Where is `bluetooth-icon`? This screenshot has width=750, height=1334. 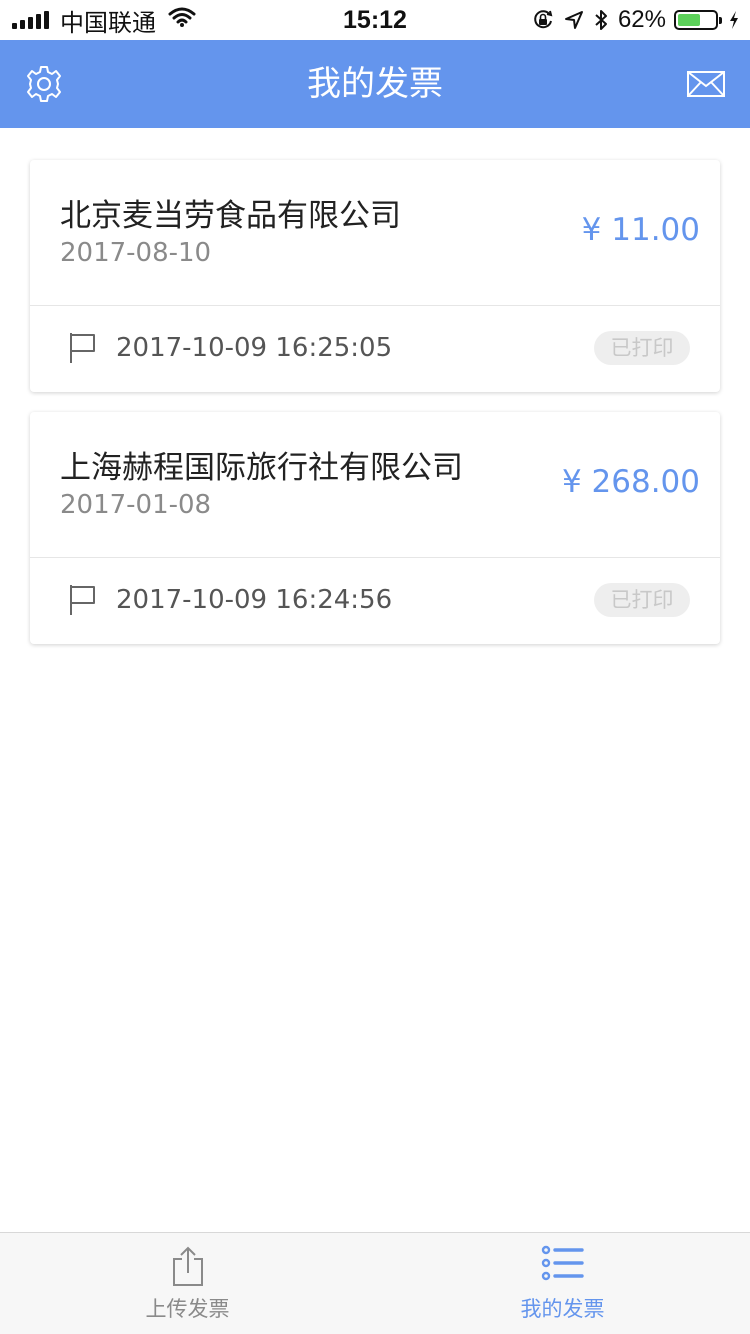 bluetooth-icon is located at coordinates (601, 20).